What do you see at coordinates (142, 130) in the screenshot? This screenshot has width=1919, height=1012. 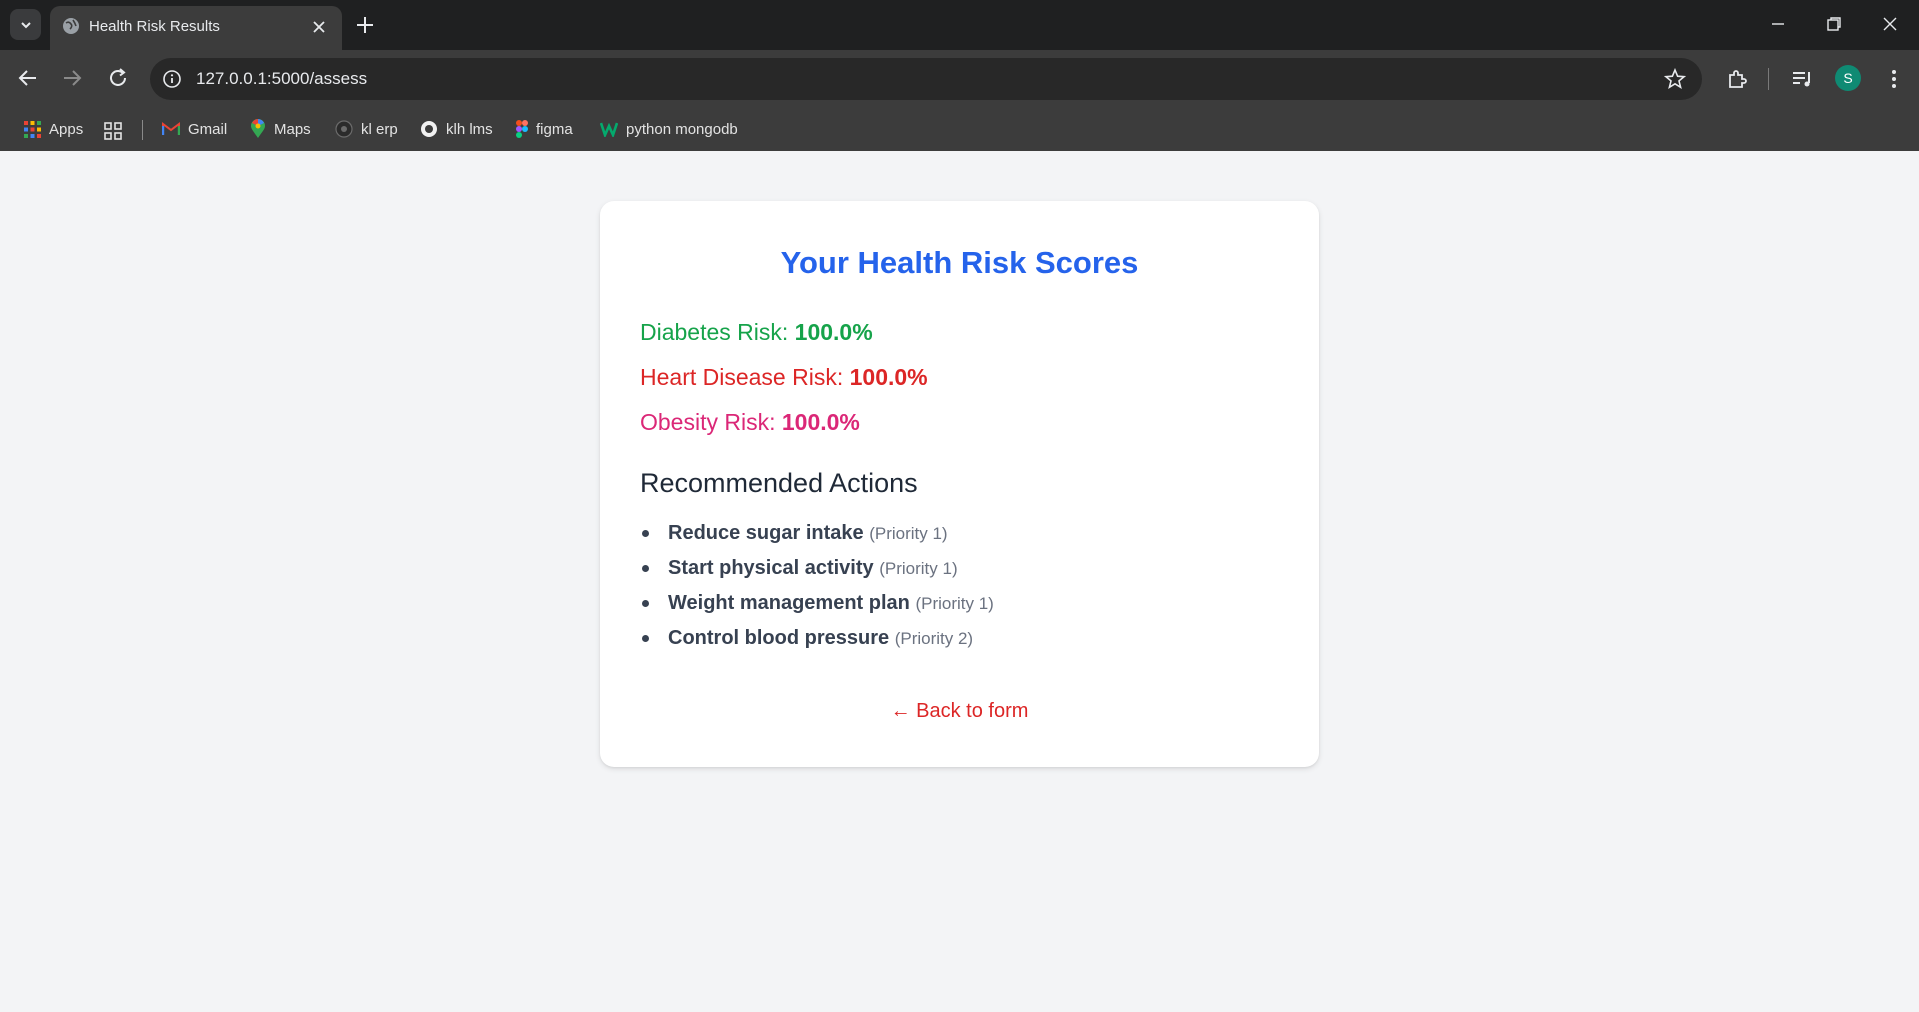 I see `bookmark-separator` at bounding box center [142, 130].